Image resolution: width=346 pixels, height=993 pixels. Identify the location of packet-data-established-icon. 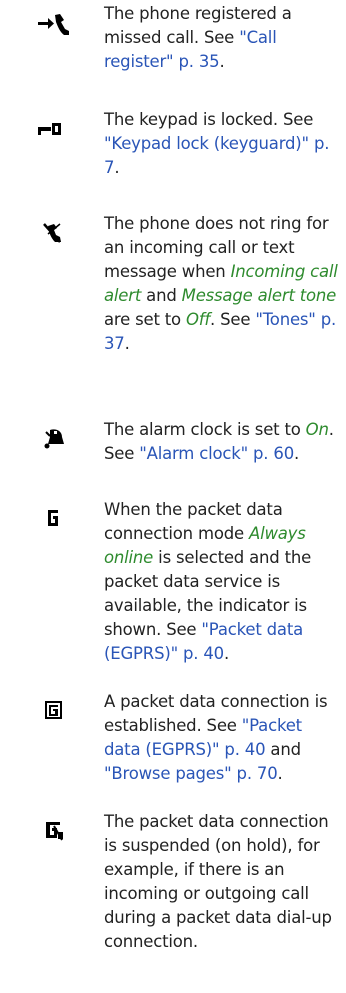
(54, 710).